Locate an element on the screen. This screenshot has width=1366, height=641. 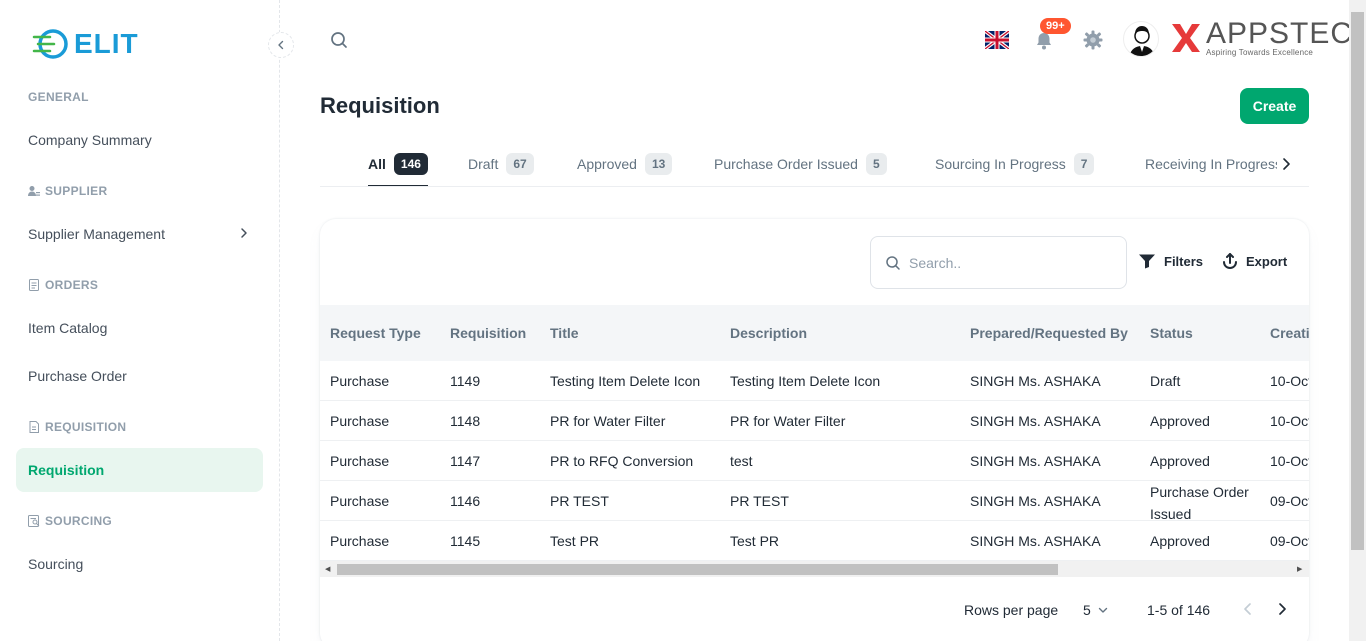
company-logo: APPSTEC Aspiring Towards Excellence is located at coordinates (1261, 37).